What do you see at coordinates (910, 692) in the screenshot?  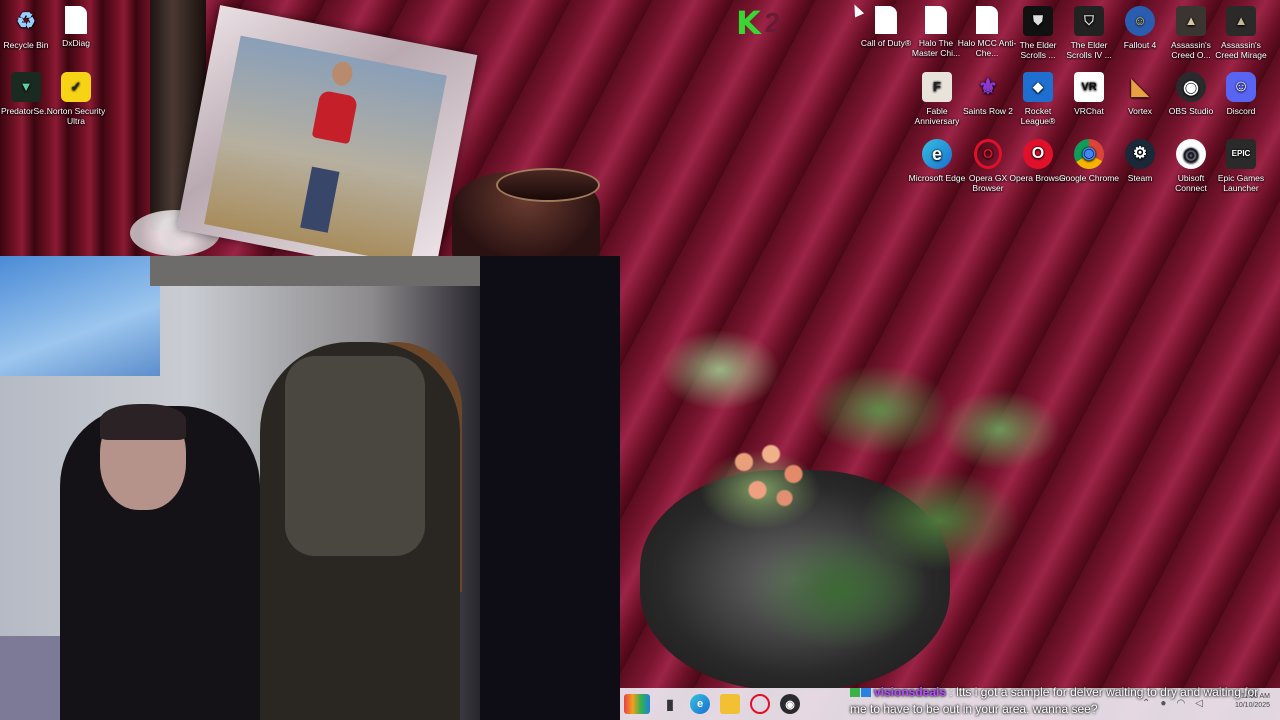 I see `chat-username: visionsdeals` at bounding box center [910, 692].